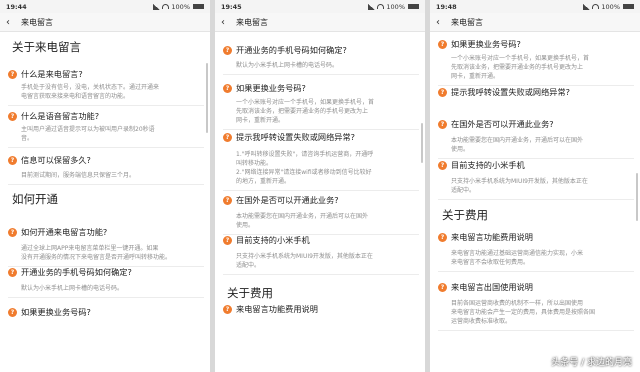  What do you see at coordinates (35, 199) in the screenshot?
I see `section-heading: 如何开通` at bounding box center [35, 199].